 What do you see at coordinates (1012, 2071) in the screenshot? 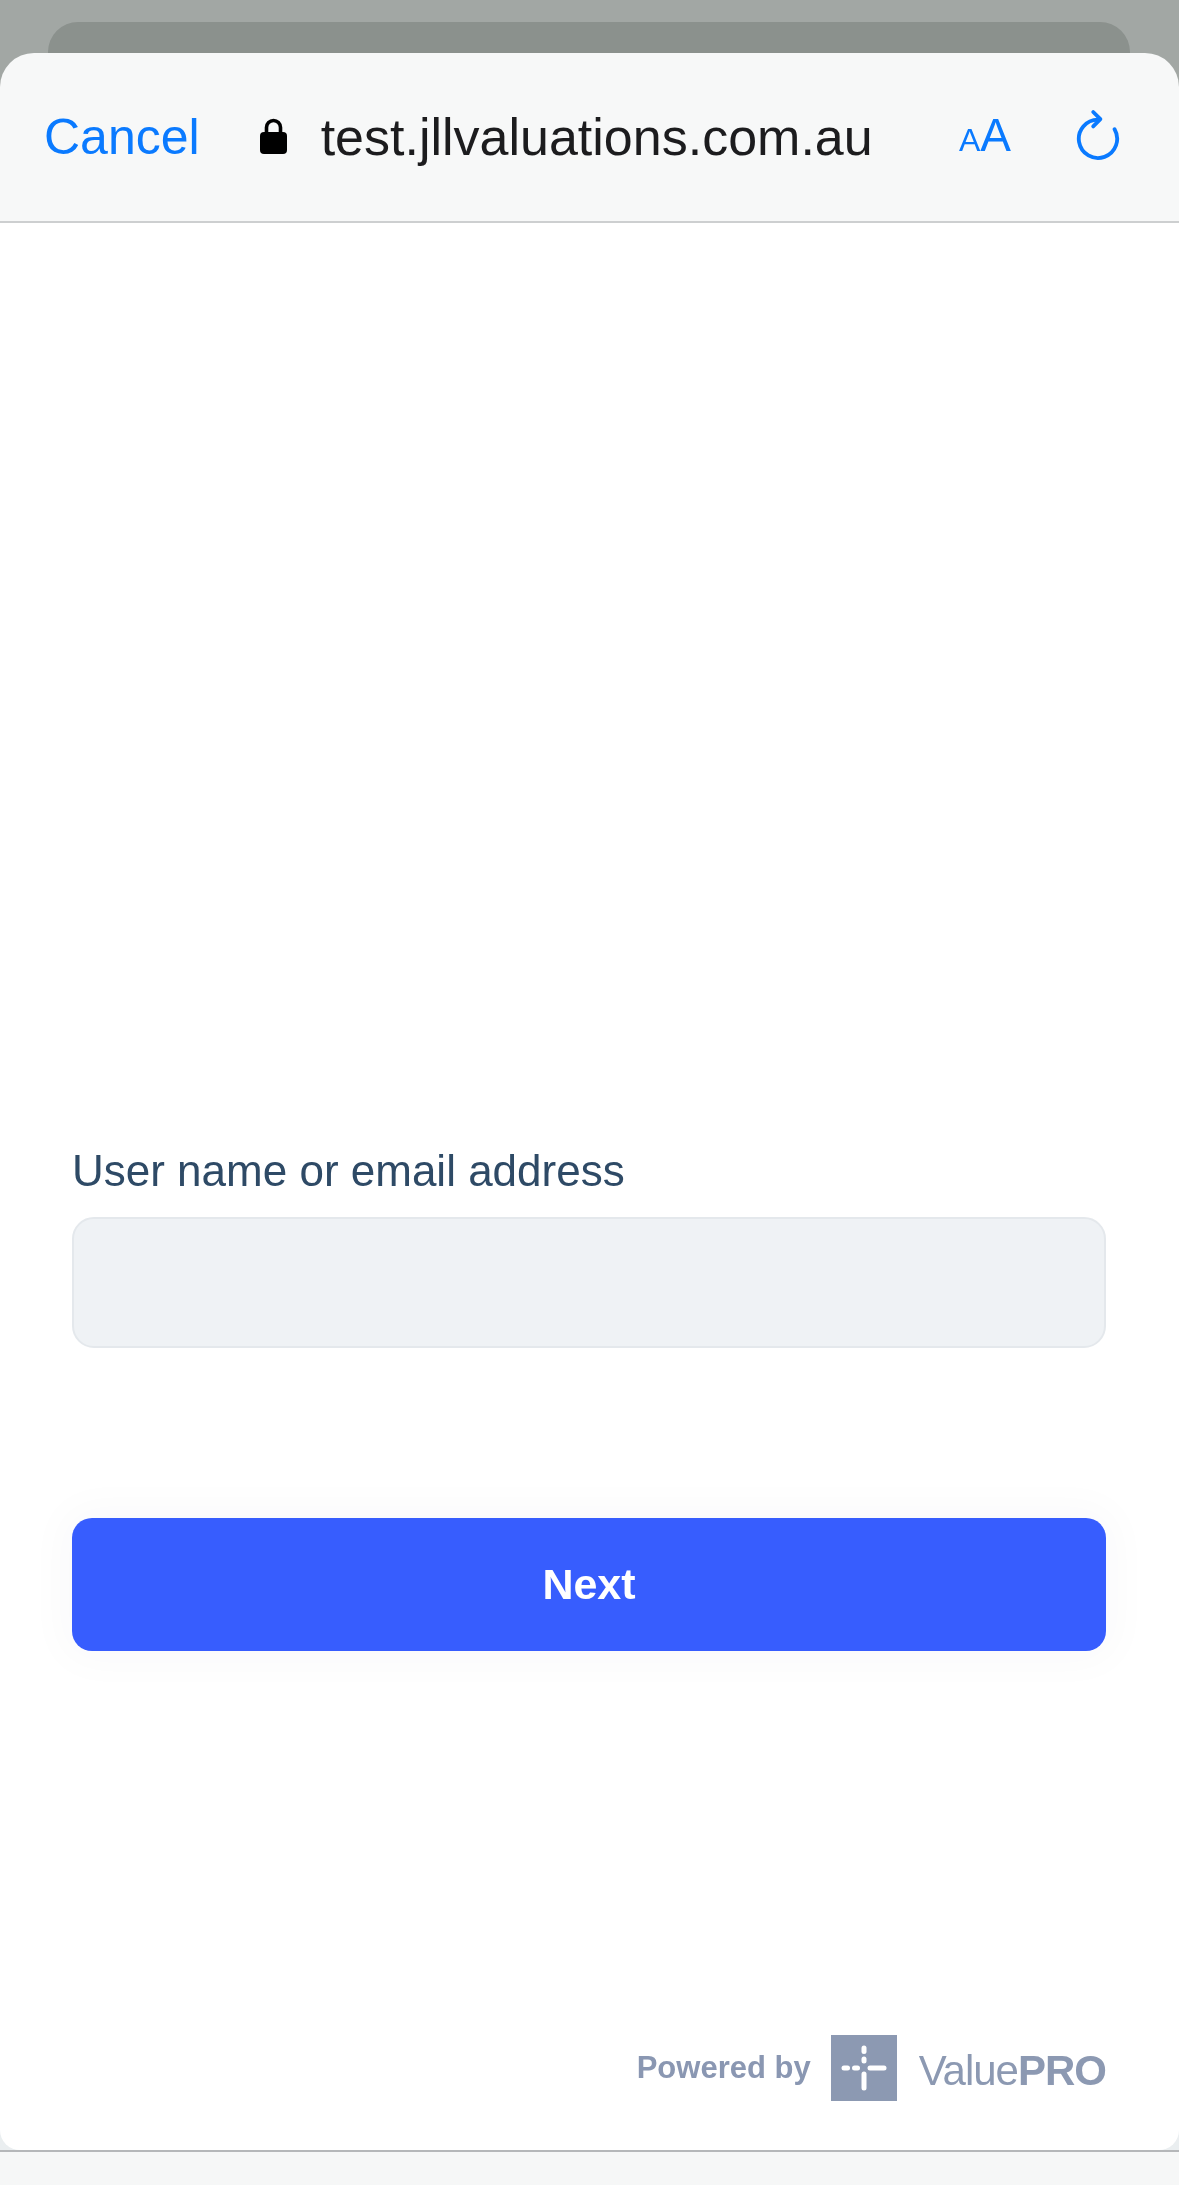
I see `brand-name: ValuePRO` at bounding box center [1012, 2071].